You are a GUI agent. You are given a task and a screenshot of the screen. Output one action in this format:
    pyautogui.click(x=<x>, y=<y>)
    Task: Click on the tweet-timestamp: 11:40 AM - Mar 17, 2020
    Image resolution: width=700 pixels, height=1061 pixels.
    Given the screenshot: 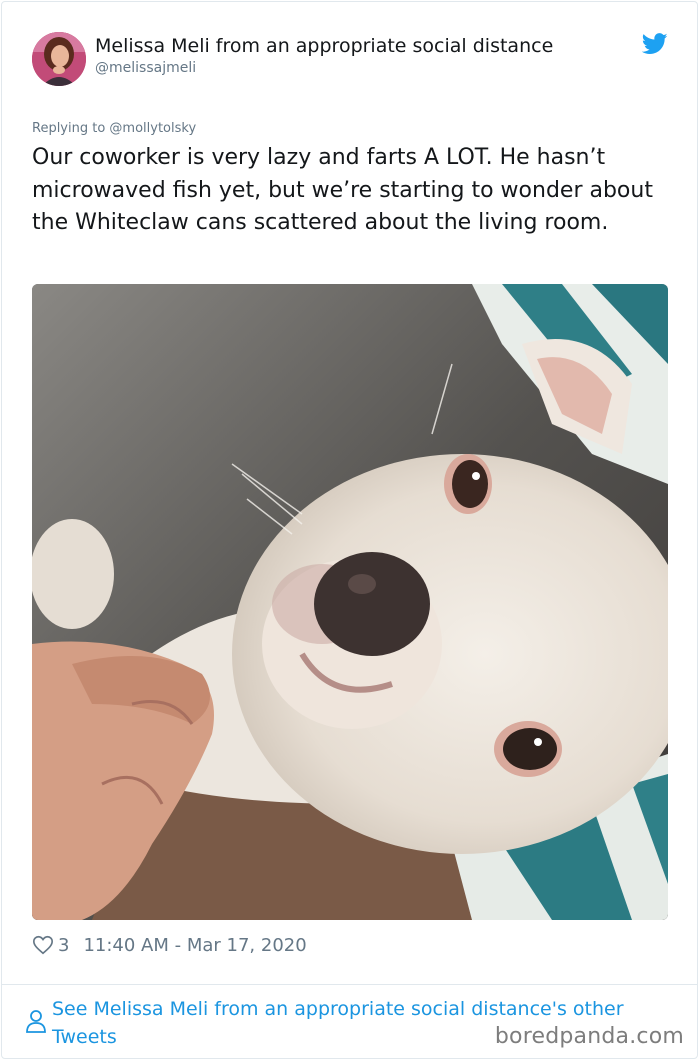 What is the action you would take?
    pyautogui.click(x=194, y=945)
    